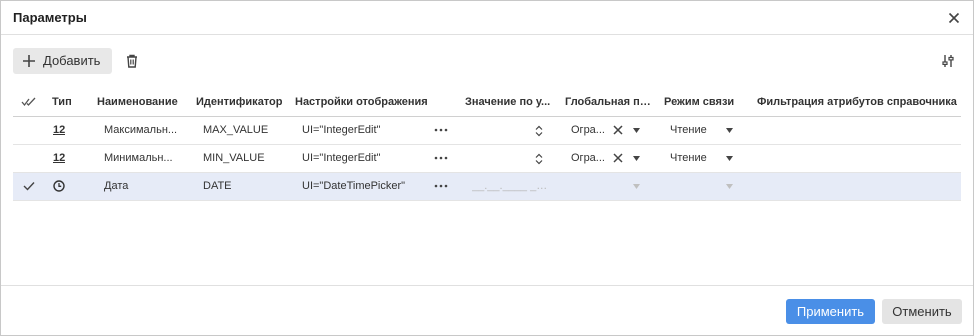 The height and width of the screenshot is (336, 974). Describe the element at coordinates (248, 130) in the screenshot. I see `param-identifier: MAX_VALUE` at that location.